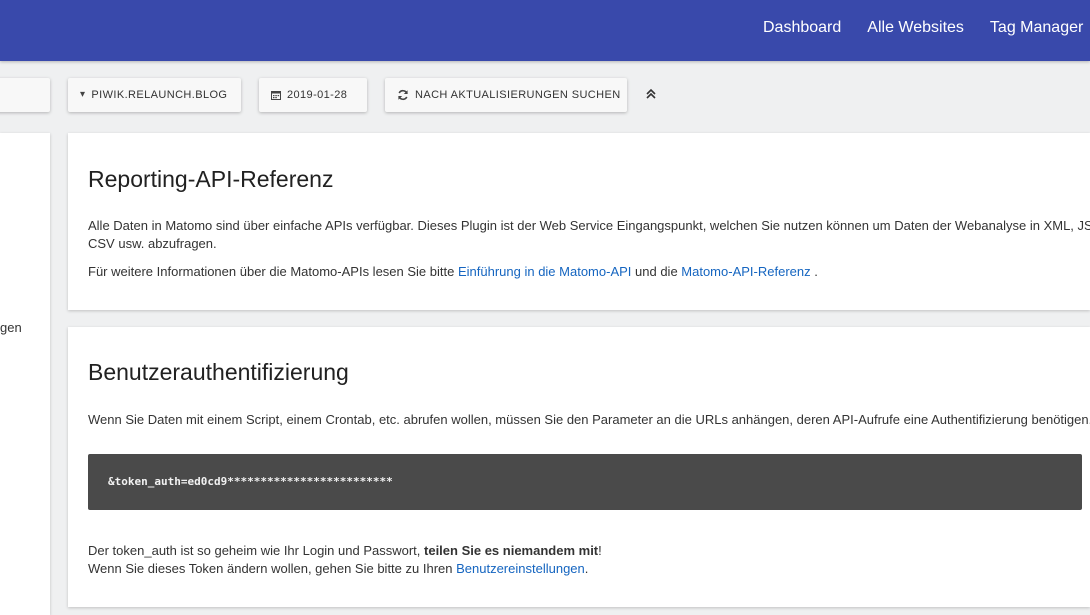 The image size is (1090, 615). Describe the element at coordinates (651, 94) in the screenshot. I see `chevron-double-up-icon` at that location.